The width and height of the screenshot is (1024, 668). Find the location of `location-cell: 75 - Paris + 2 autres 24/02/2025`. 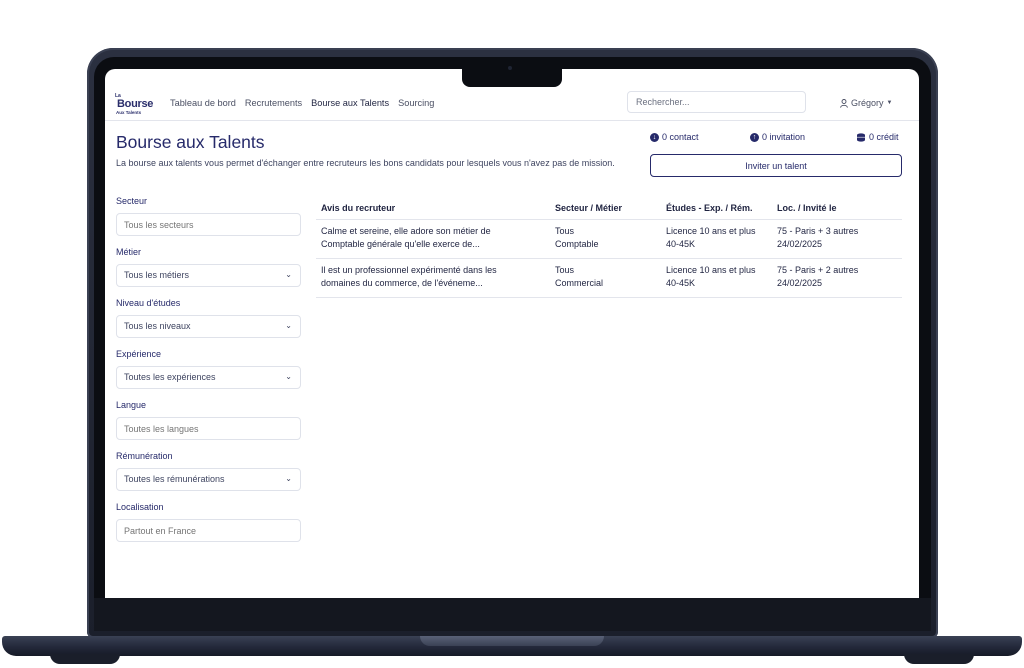

location-cell: 75 - Paris + 2 autres 24/02/2025 is located at coordinates (817, 277).